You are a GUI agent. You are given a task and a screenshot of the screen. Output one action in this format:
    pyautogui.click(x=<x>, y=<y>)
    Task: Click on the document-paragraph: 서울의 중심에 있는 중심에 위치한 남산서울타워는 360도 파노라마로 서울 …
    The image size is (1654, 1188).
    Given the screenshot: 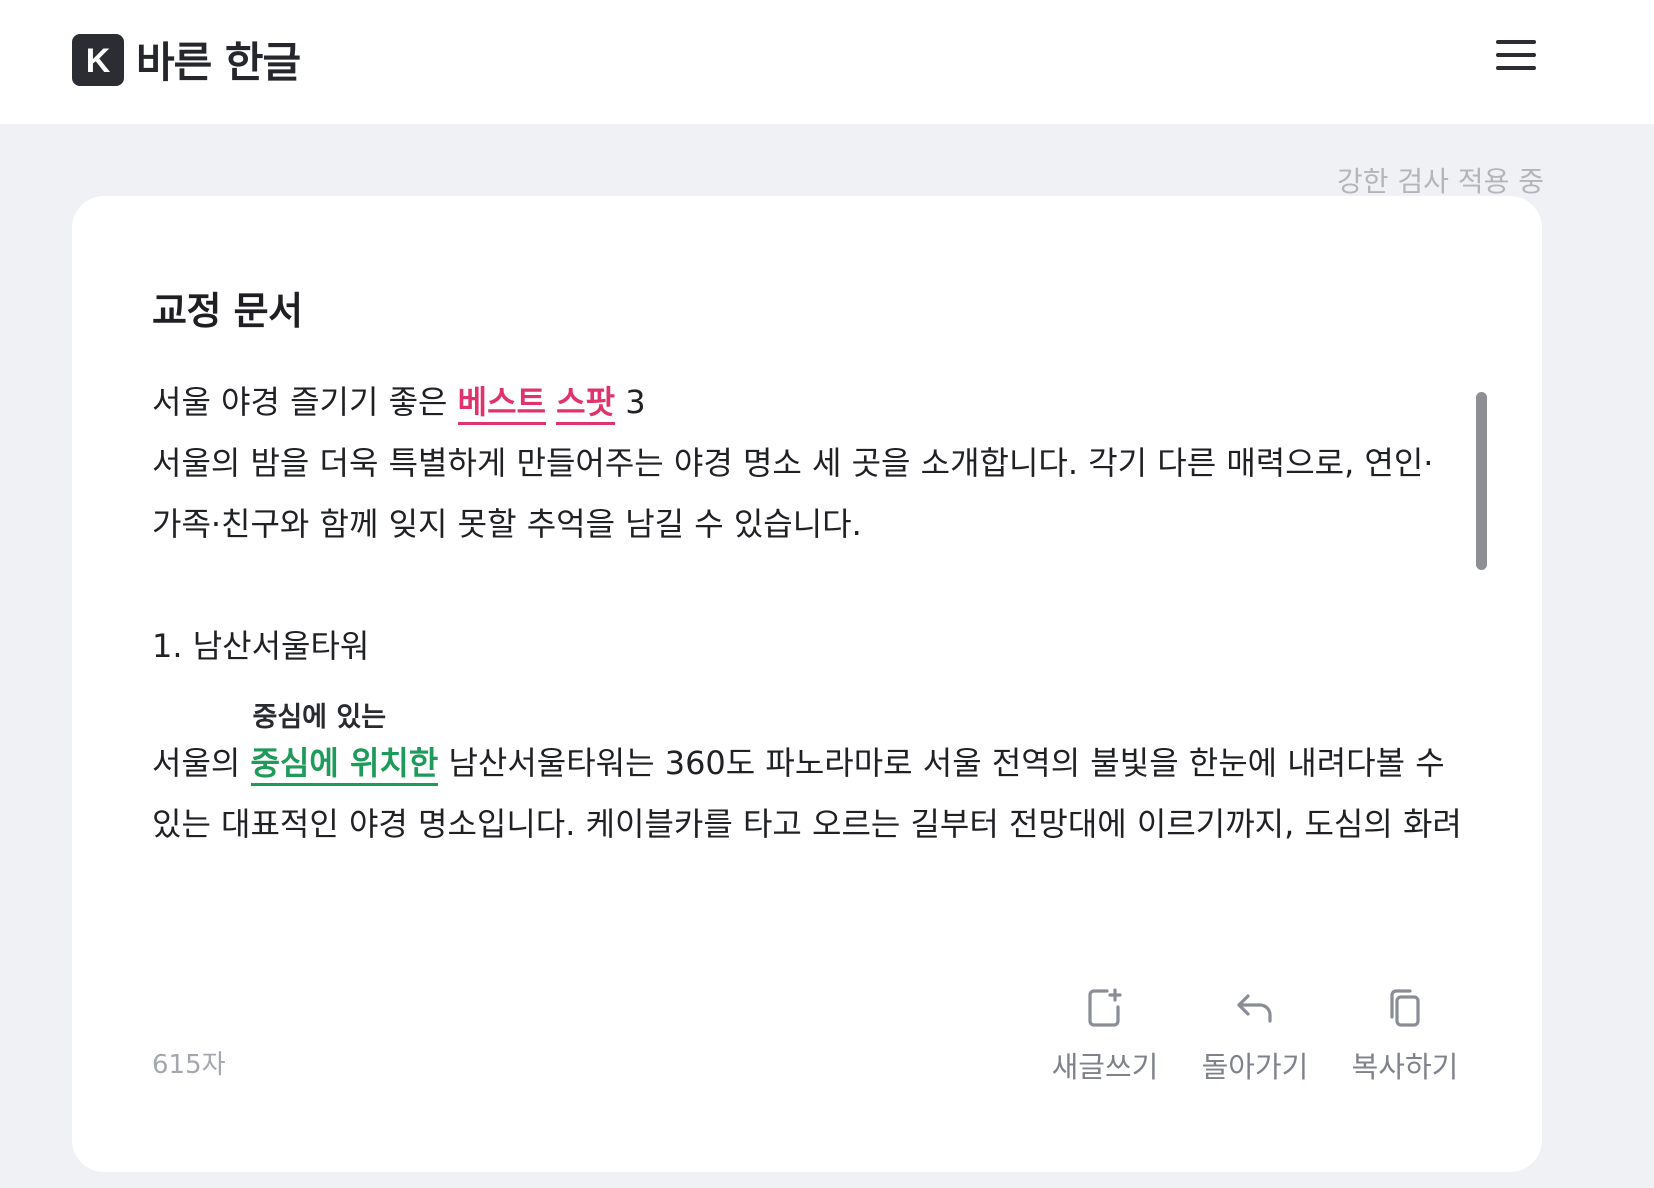 What is the action you would take?
    pyautogui.click(x=807, y=773)
    